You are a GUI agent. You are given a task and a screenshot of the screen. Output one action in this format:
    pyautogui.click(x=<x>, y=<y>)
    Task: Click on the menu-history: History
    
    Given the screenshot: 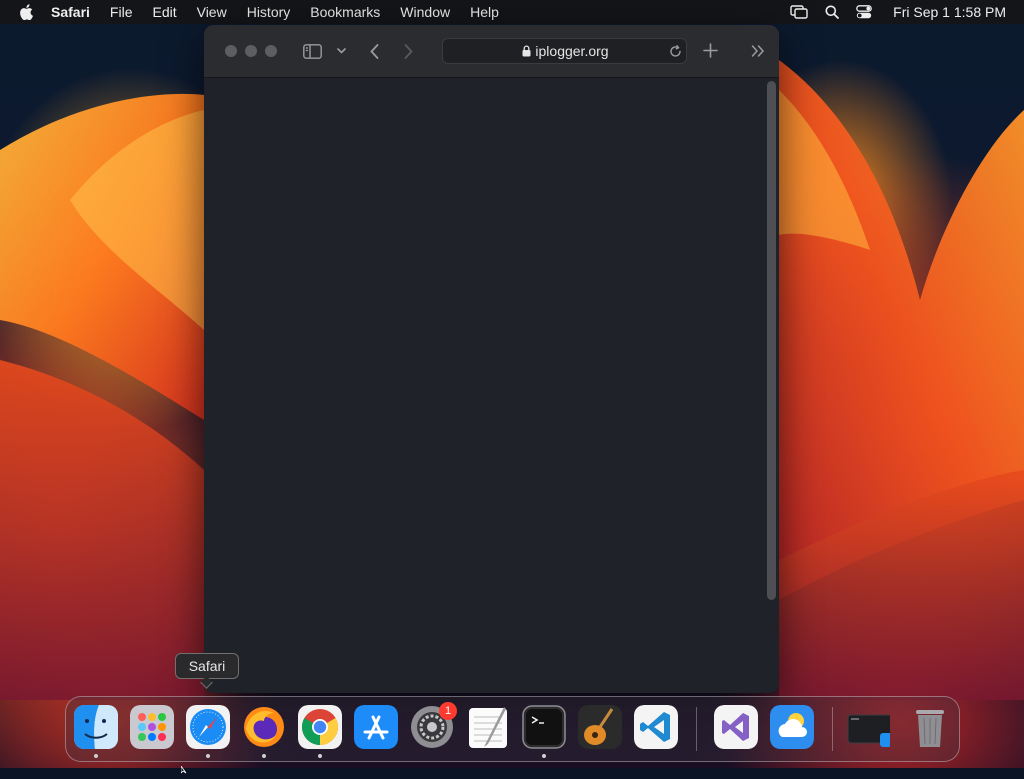 What is the action you would take?
    pyautogui.click(x=269, y=12)
    